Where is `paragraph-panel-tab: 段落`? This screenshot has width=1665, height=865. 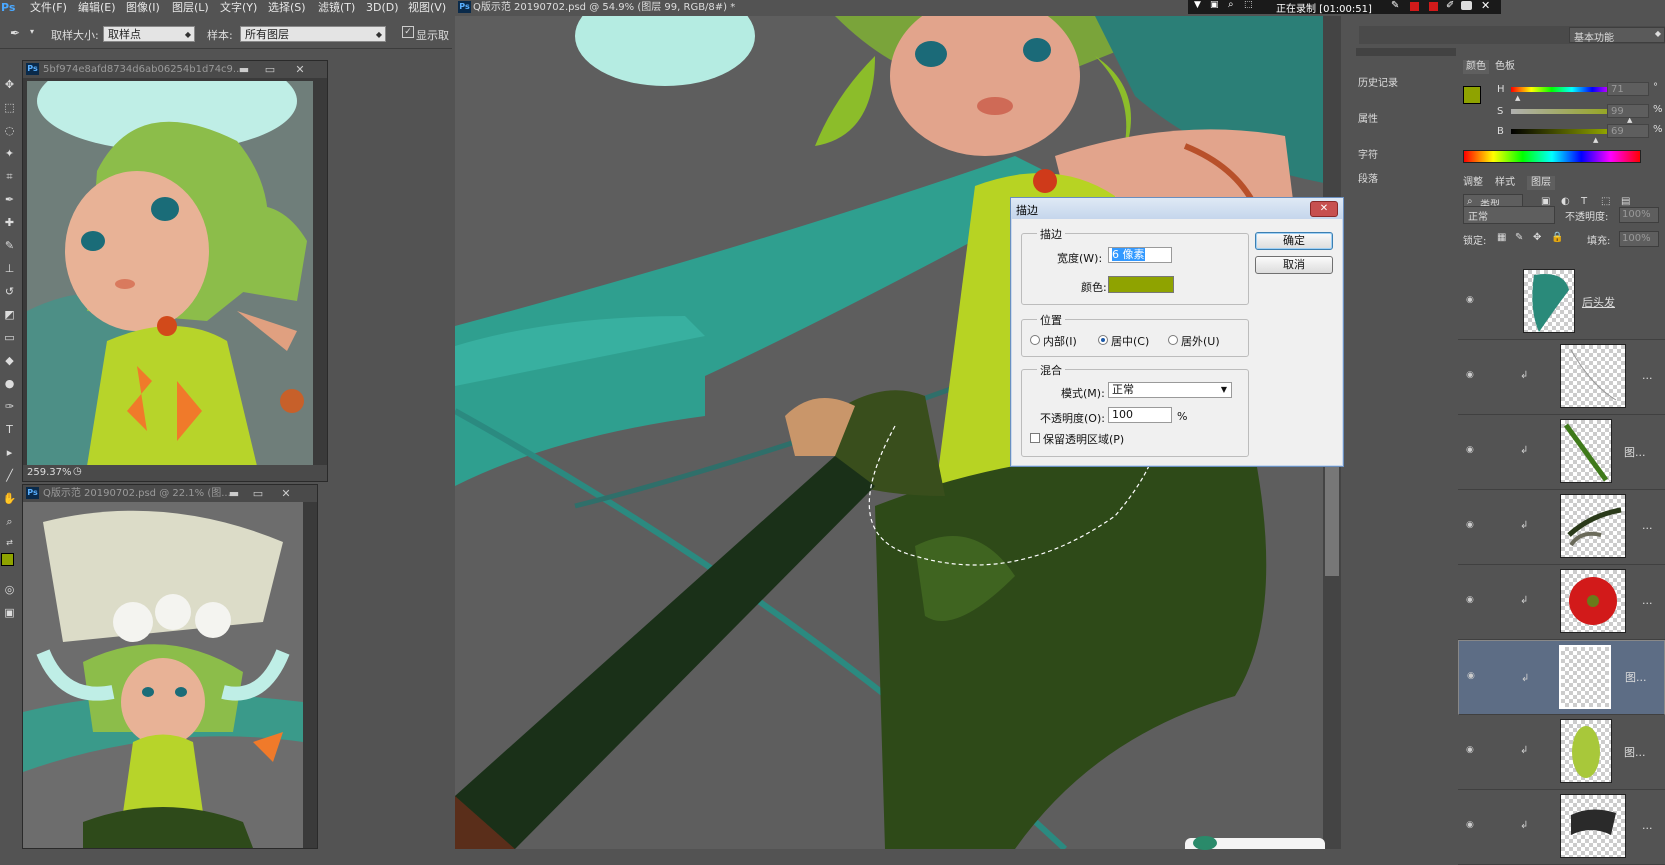 paragraph-panel-tab: 段落 is located at coordinates (1368, 177).